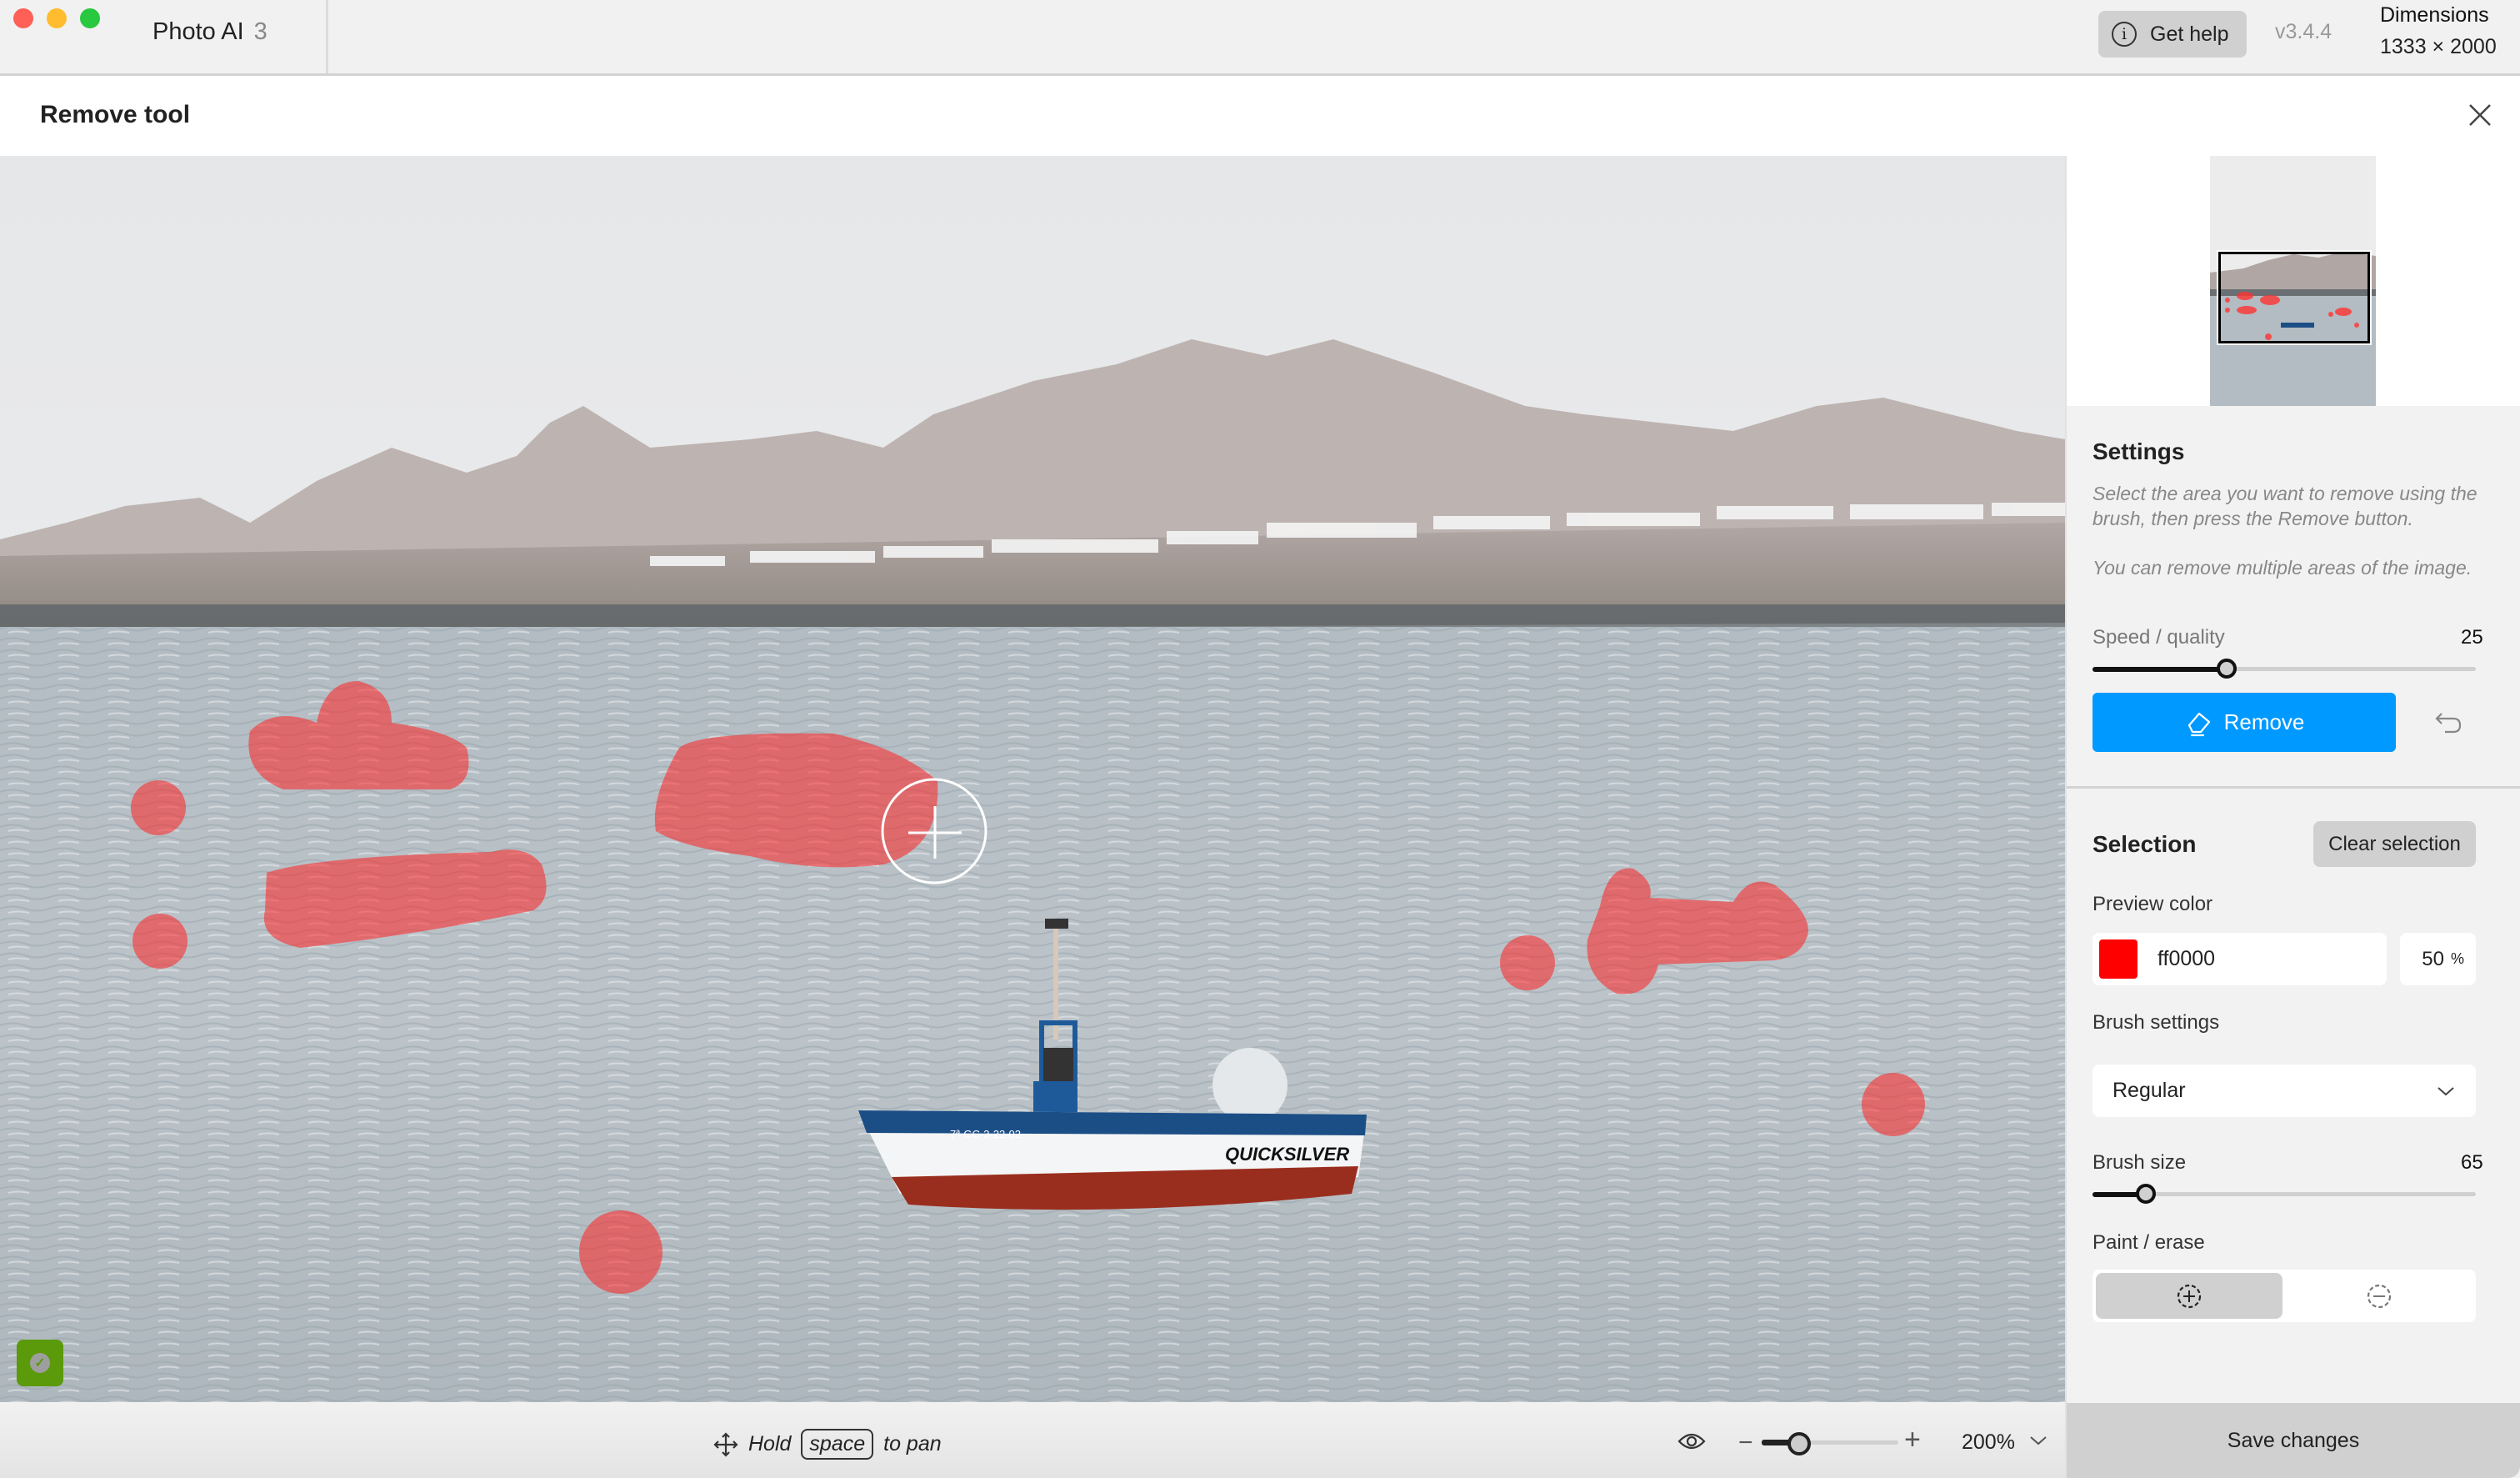 The width and height of the screenshot is (2520, 1478). I want to click on status-badge: ✓, so click(40, 1363).